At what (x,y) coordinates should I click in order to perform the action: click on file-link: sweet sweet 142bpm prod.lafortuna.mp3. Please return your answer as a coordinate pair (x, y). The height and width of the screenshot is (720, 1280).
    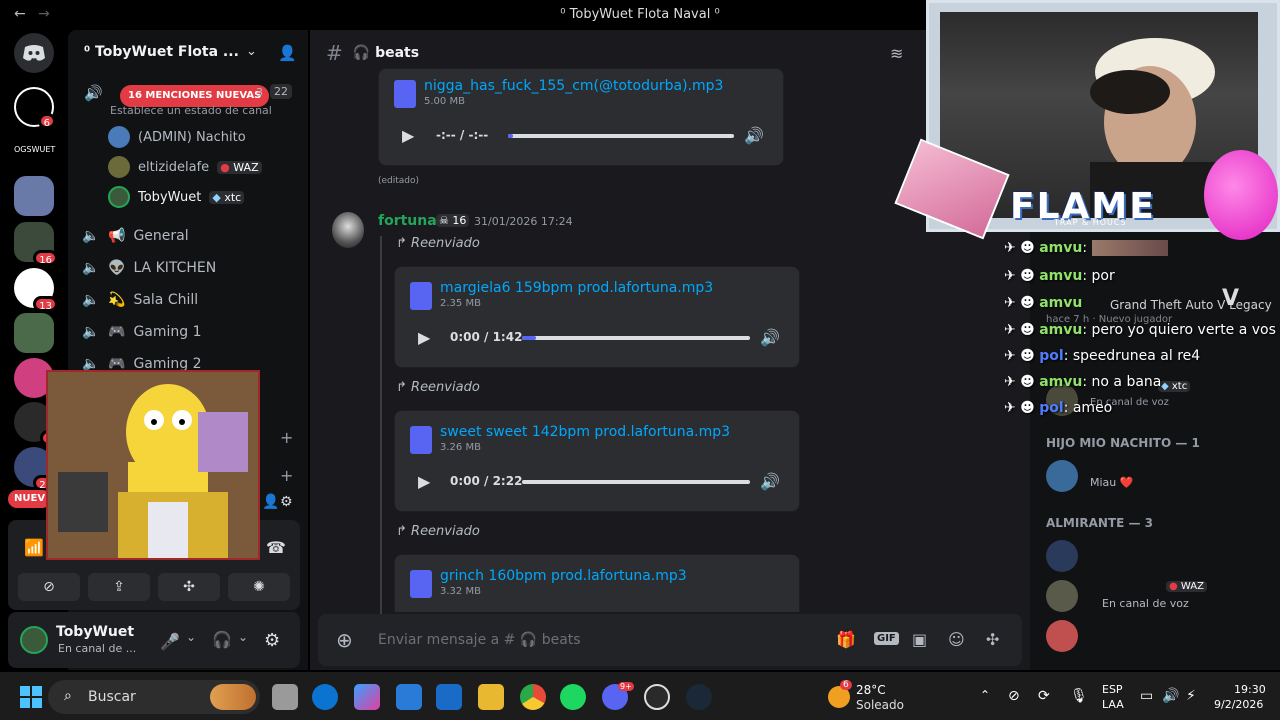
    Looking at the image, I should click on (585, 432).